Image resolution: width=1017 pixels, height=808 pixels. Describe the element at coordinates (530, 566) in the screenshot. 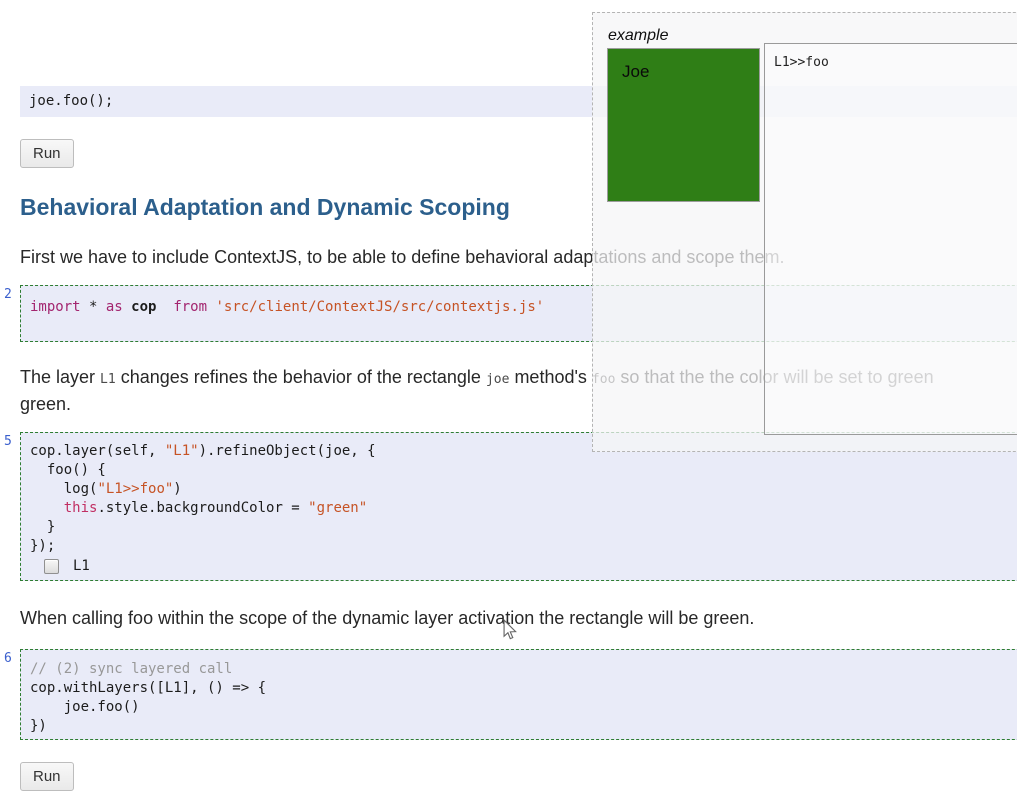

I see `layer-toggle-row: L1` at that location.